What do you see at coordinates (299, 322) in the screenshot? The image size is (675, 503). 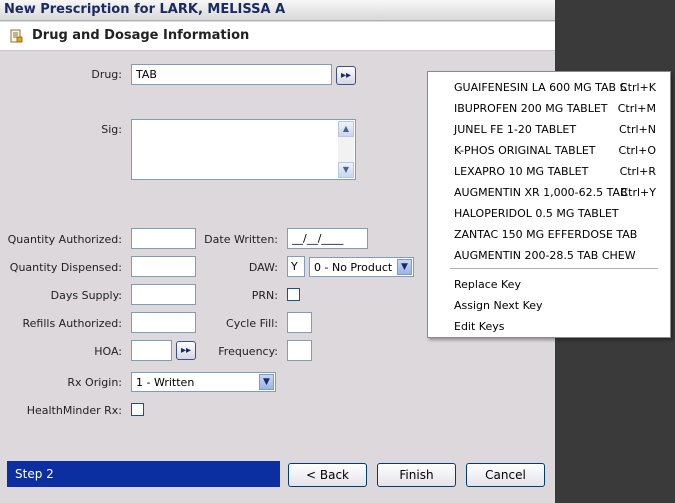 I see `cycle-fill-input` at bounding box center [299, 322].